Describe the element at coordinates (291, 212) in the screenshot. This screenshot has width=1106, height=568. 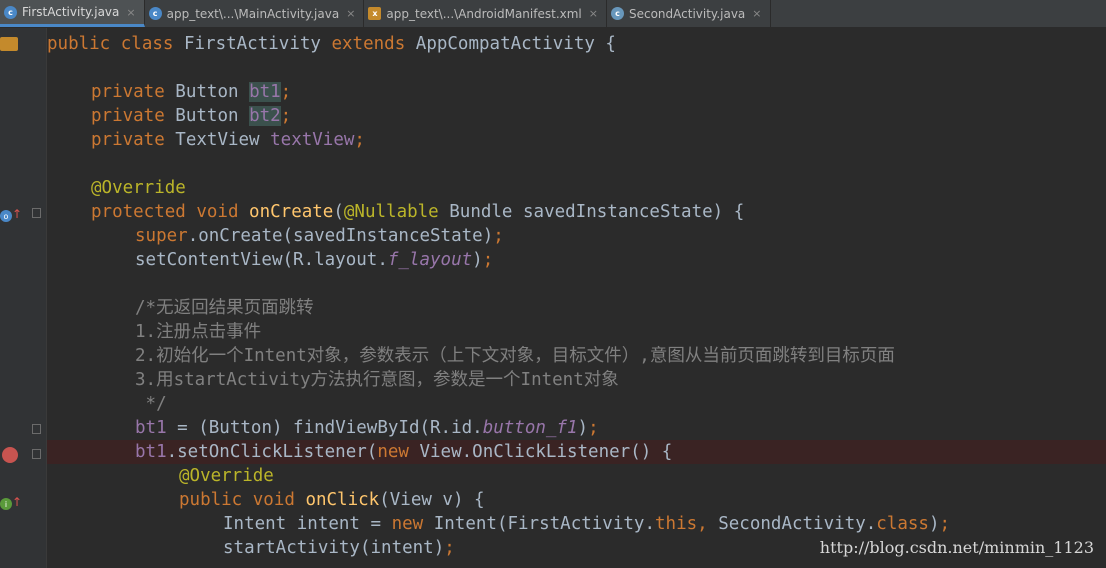
I see `method-name: onCreate` at that location.